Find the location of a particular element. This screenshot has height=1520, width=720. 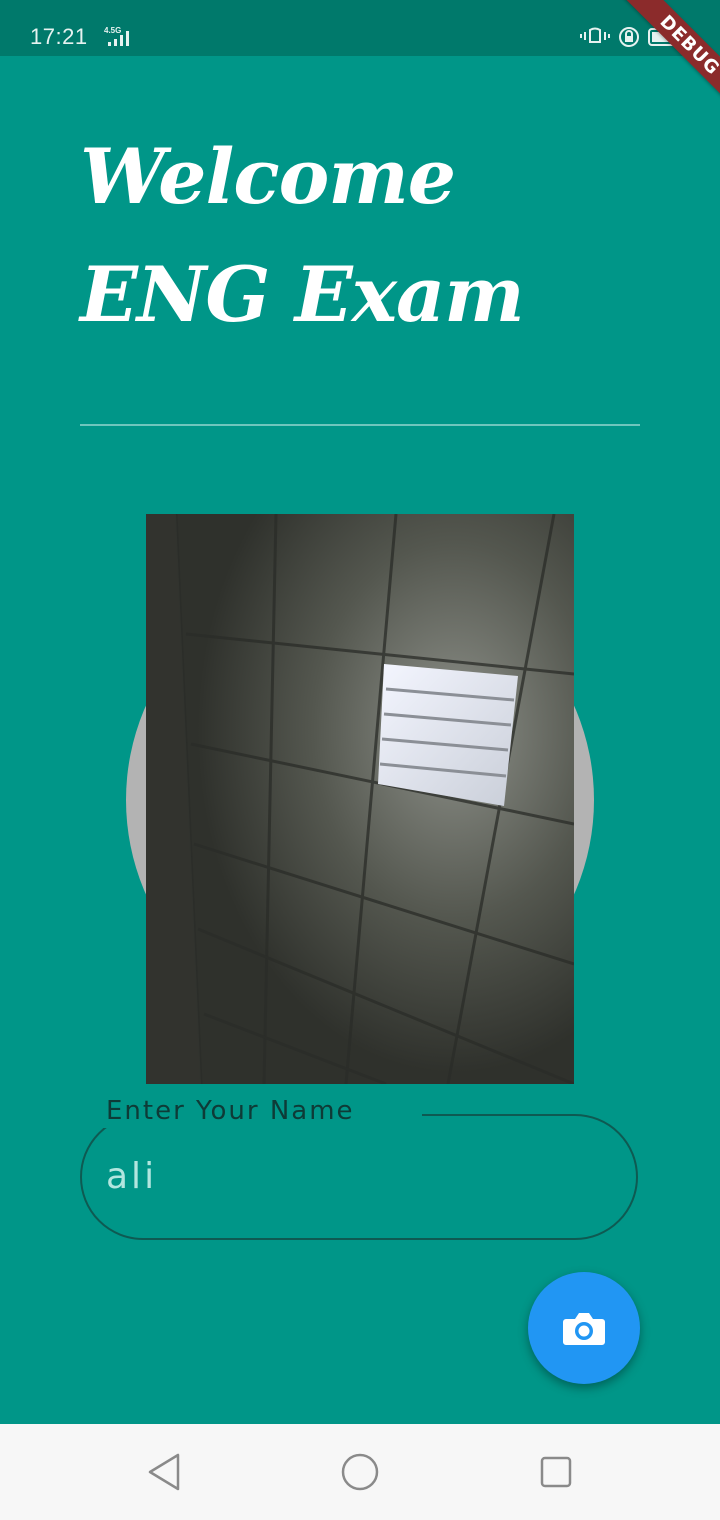

camera-icon is located at coordinates (584, 1329).